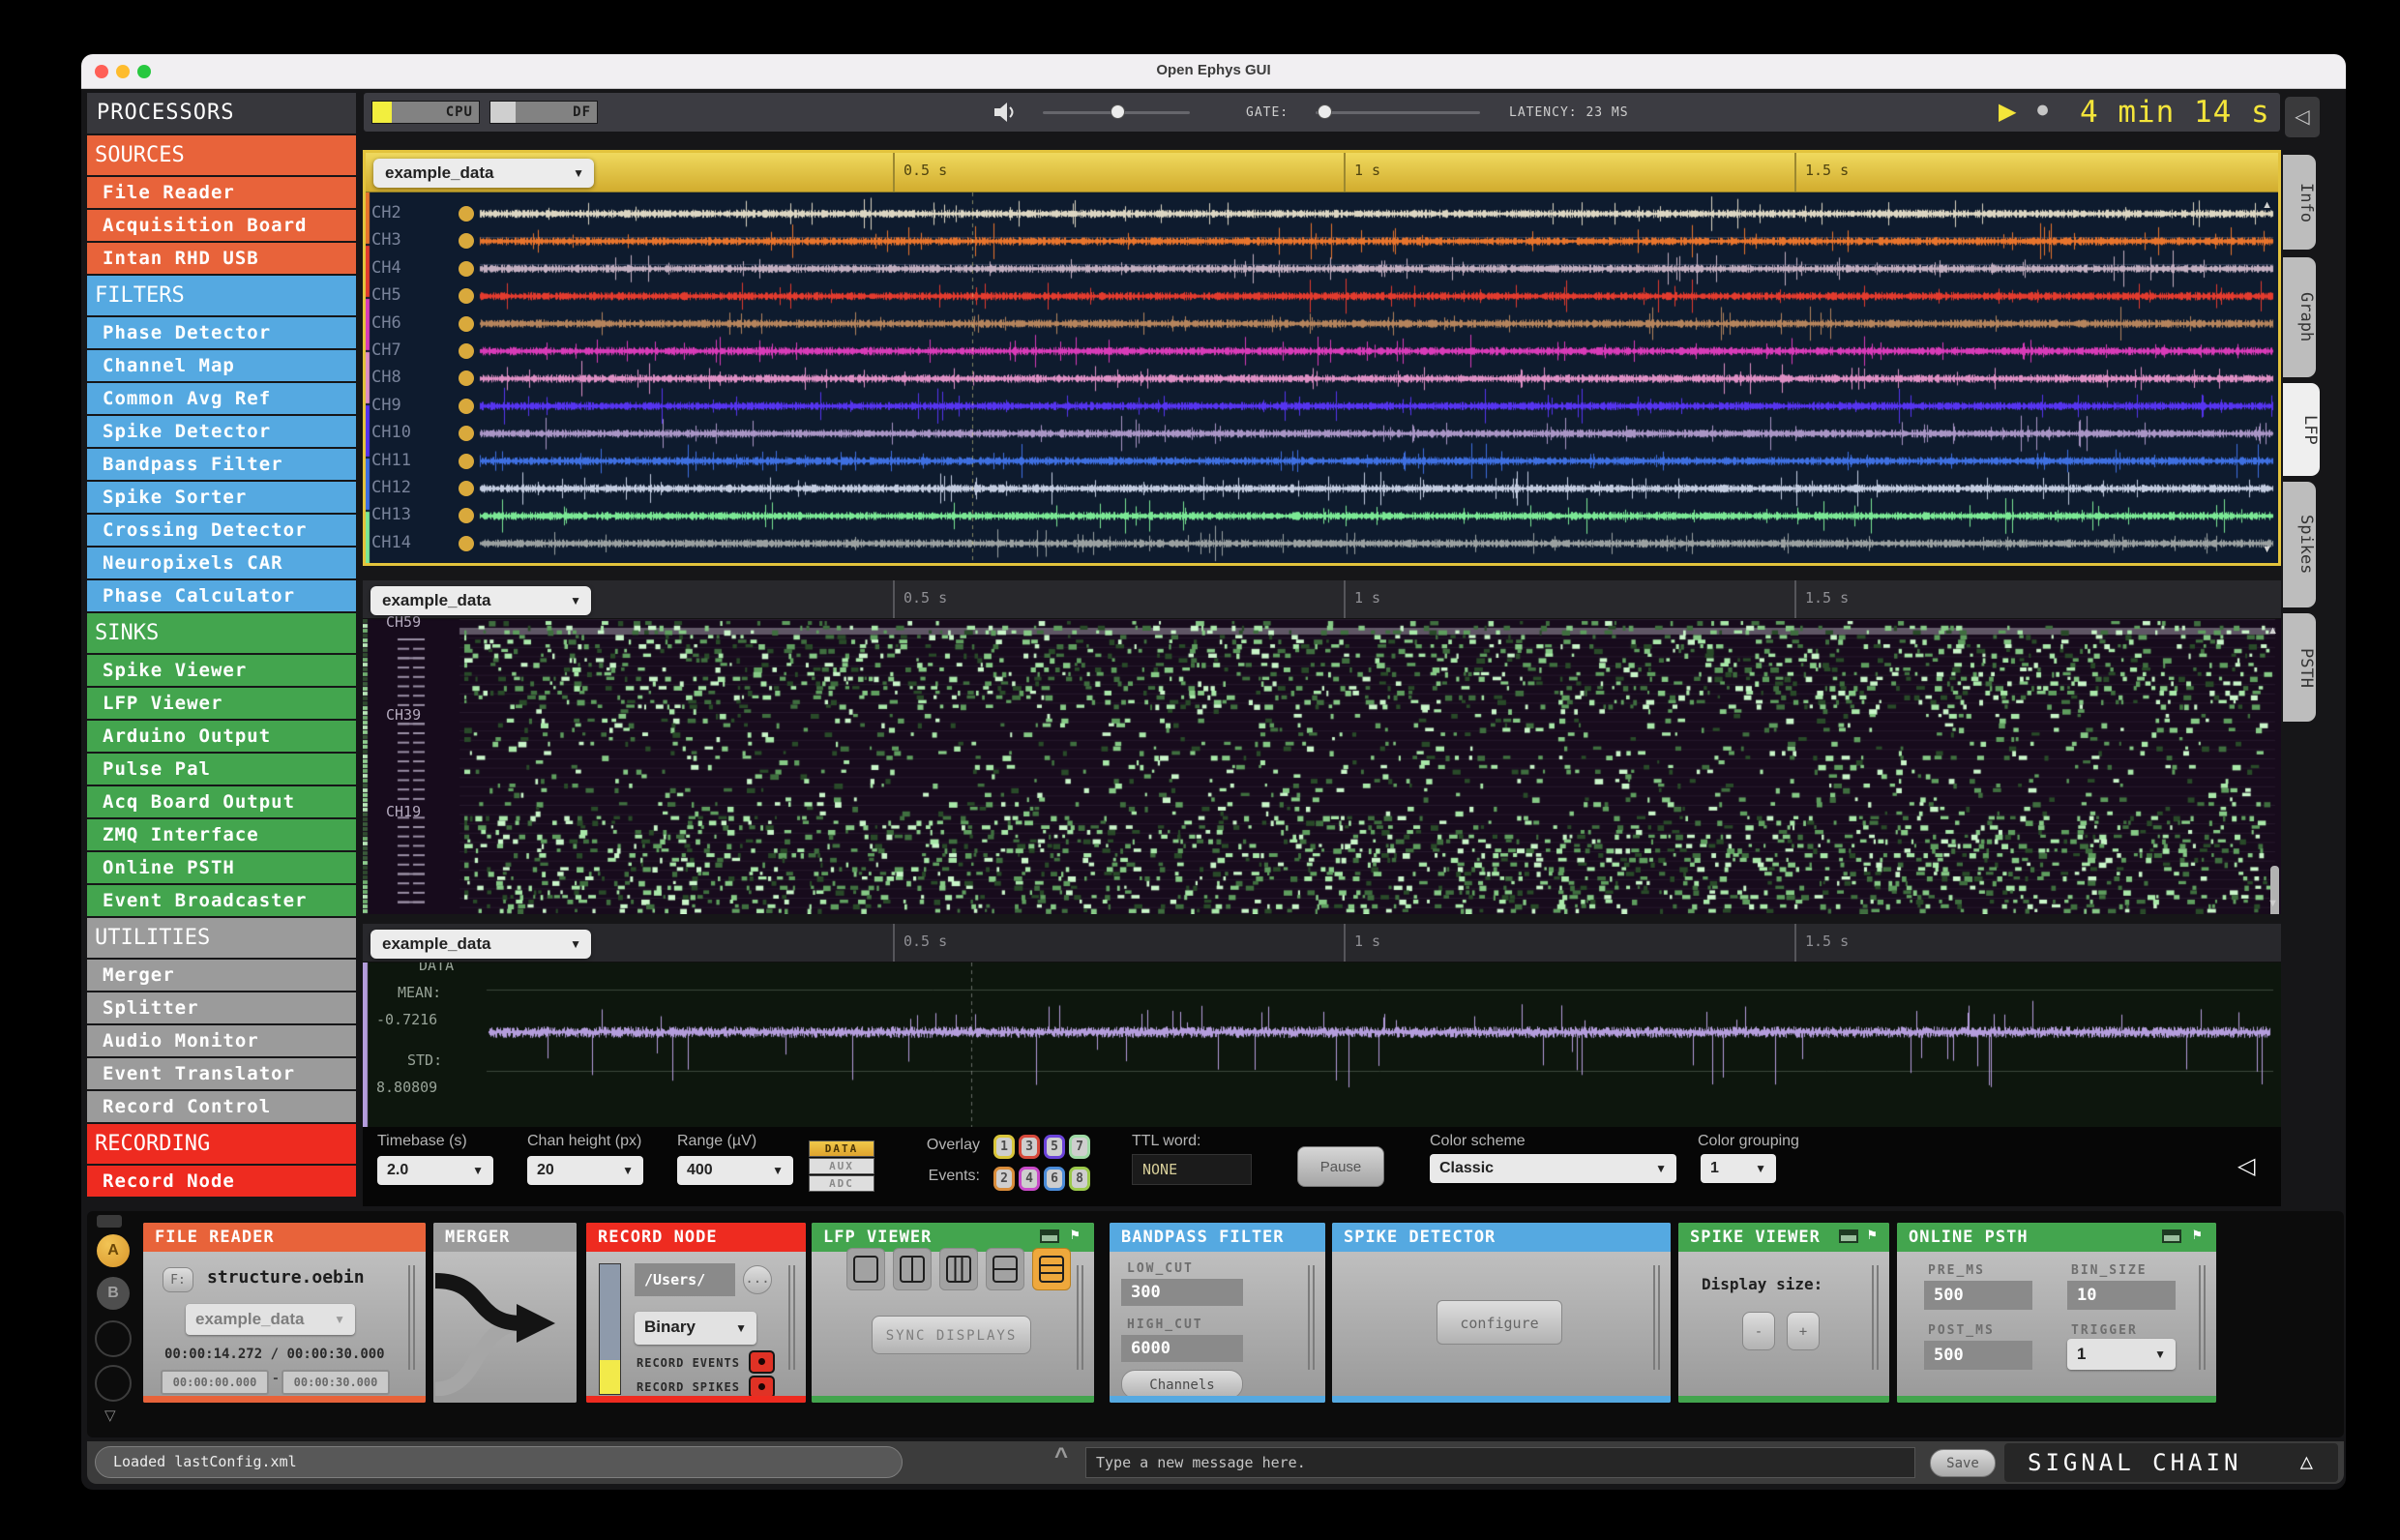 This screenshot has width=2400, height=1540. I want to click on overlay-event-button-7: 7, so click(1079, 1147).